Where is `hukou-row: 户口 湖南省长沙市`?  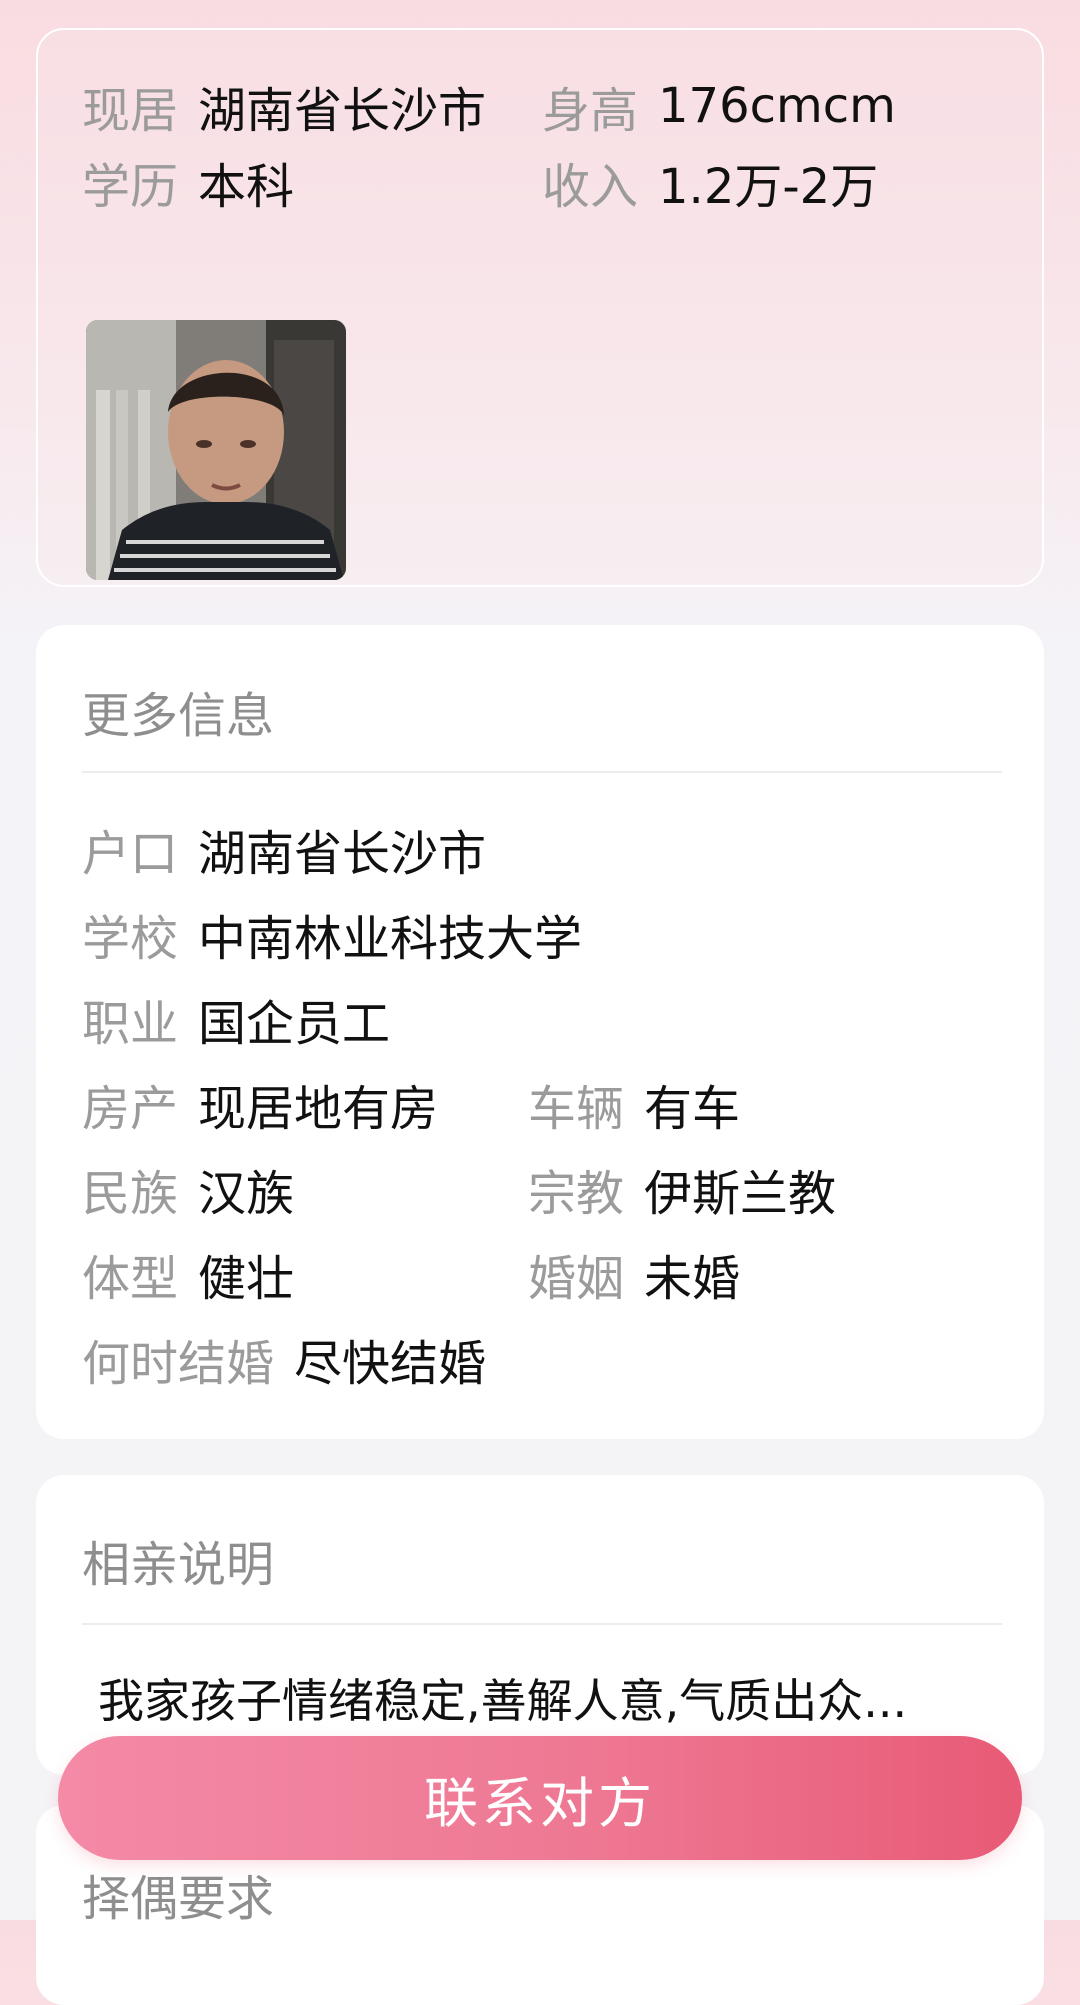 hukou-row: 户口 湖南省长沙市 is located at coordinates (284, 850).